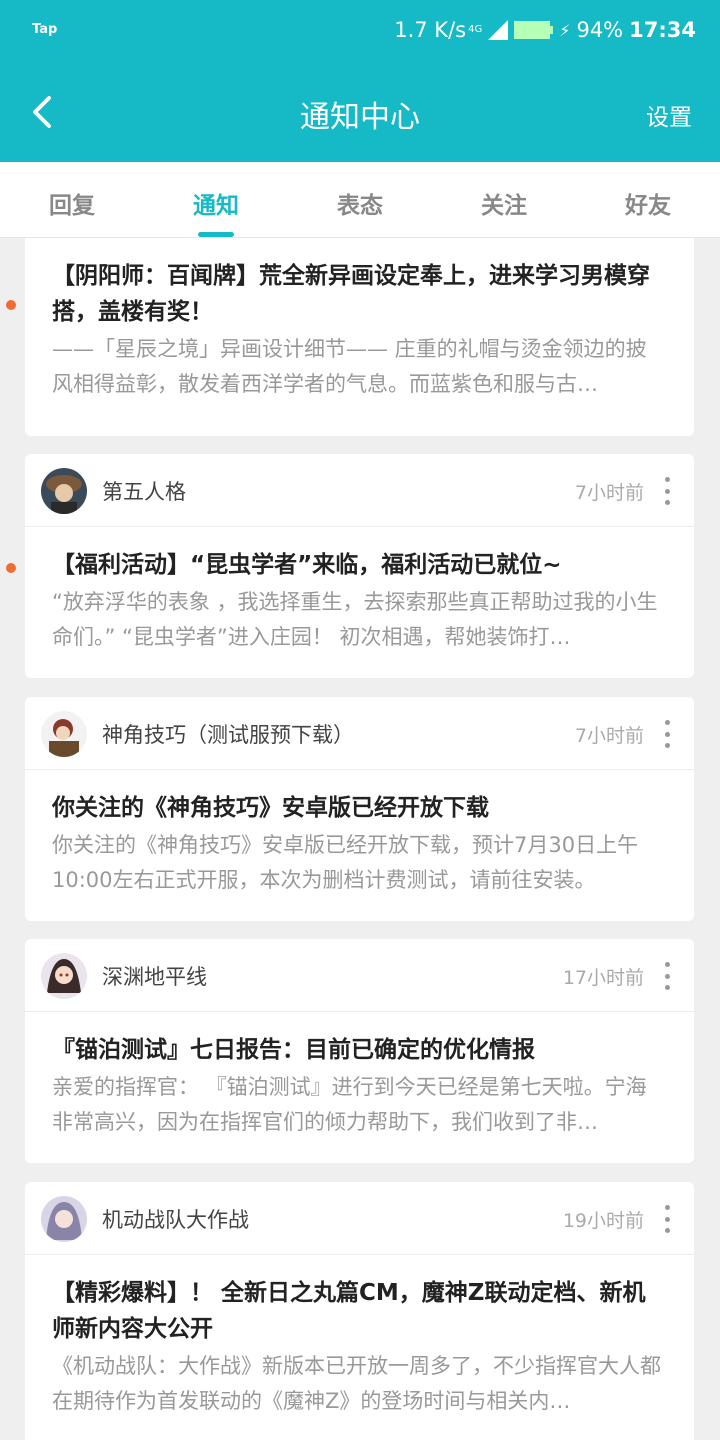 The image size is (720, 1440). I want to click on notification-title: 【福利活动】“昆虫学者”来临，福利活动已就位~, so click(307, 565).